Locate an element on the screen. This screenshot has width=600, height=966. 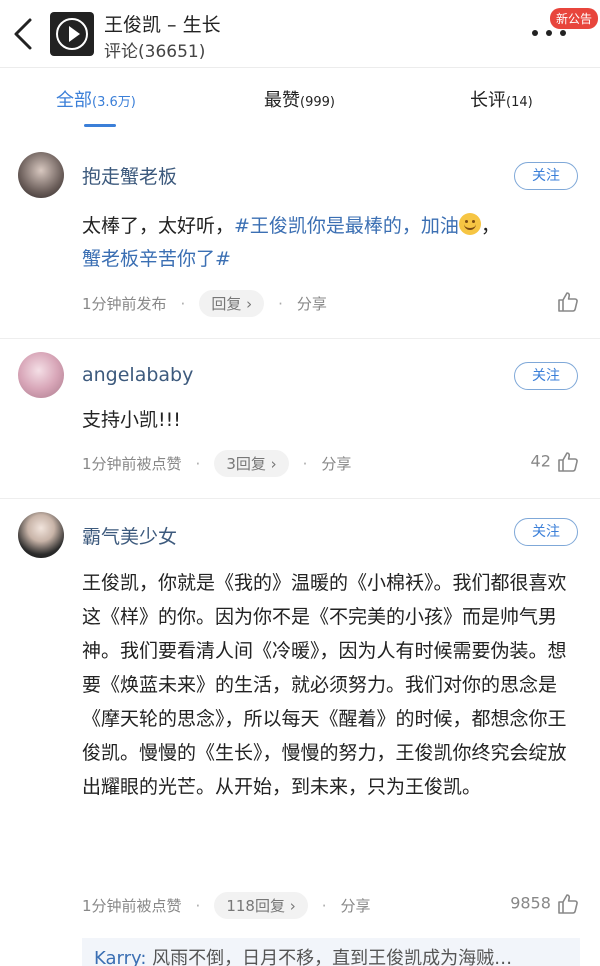
reply-button: 回复 › is located at coordinates (232, 303).